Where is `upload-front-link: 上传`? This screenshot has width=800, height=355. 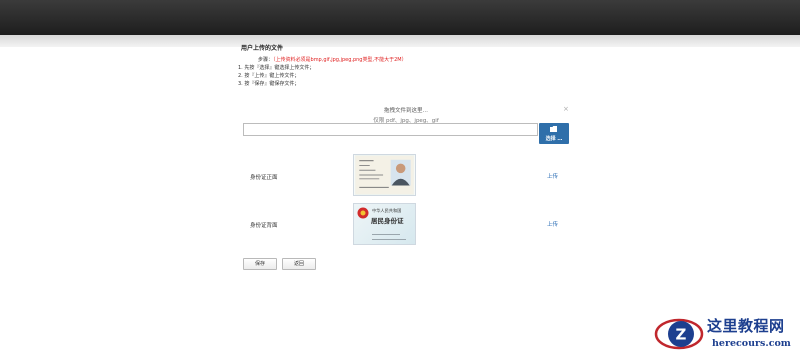
upload-front-link: 上传 is located at coordinates (552, 176).